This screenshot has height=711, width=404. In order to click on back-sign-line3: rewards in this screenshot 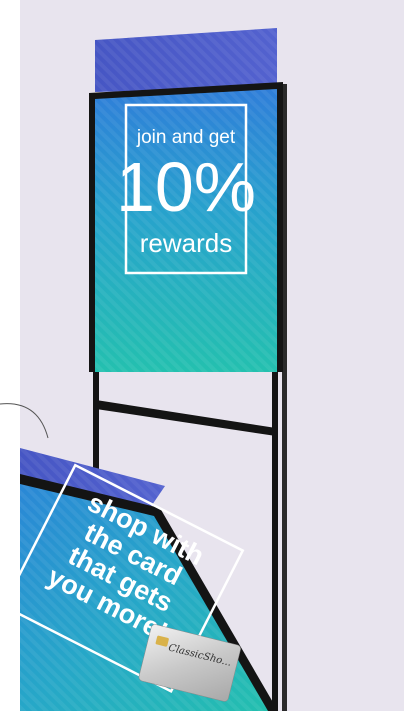, I will do `click(186, 243)`.